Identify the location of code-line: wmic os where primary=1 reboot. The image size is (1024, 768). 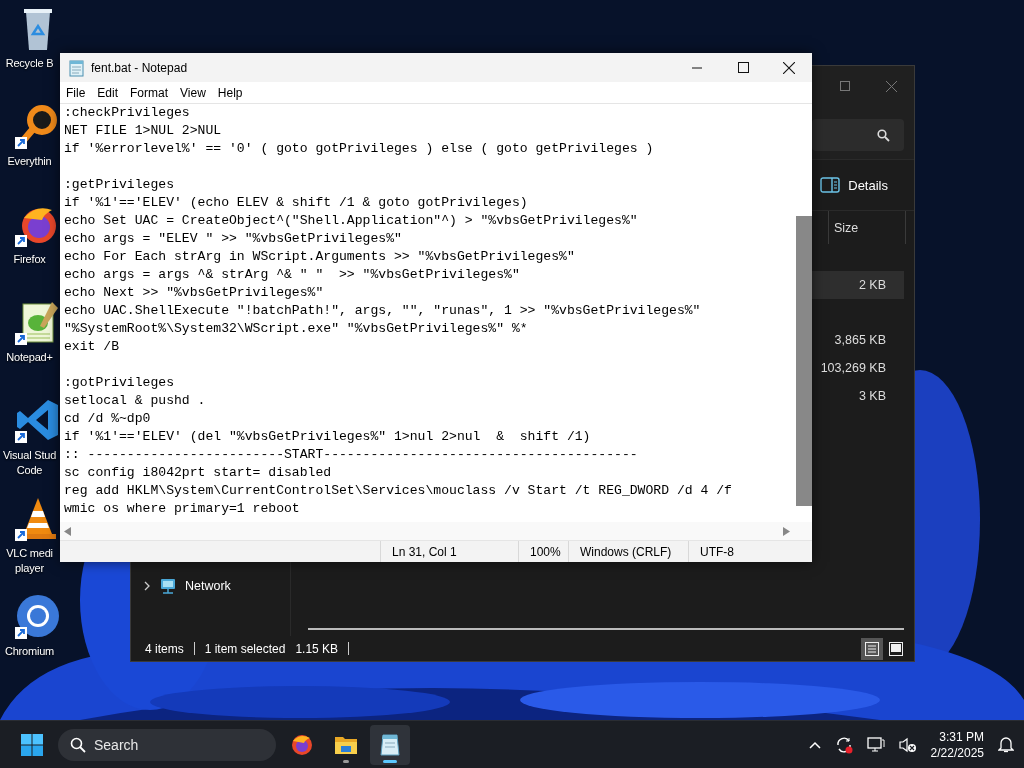
(182, 509).